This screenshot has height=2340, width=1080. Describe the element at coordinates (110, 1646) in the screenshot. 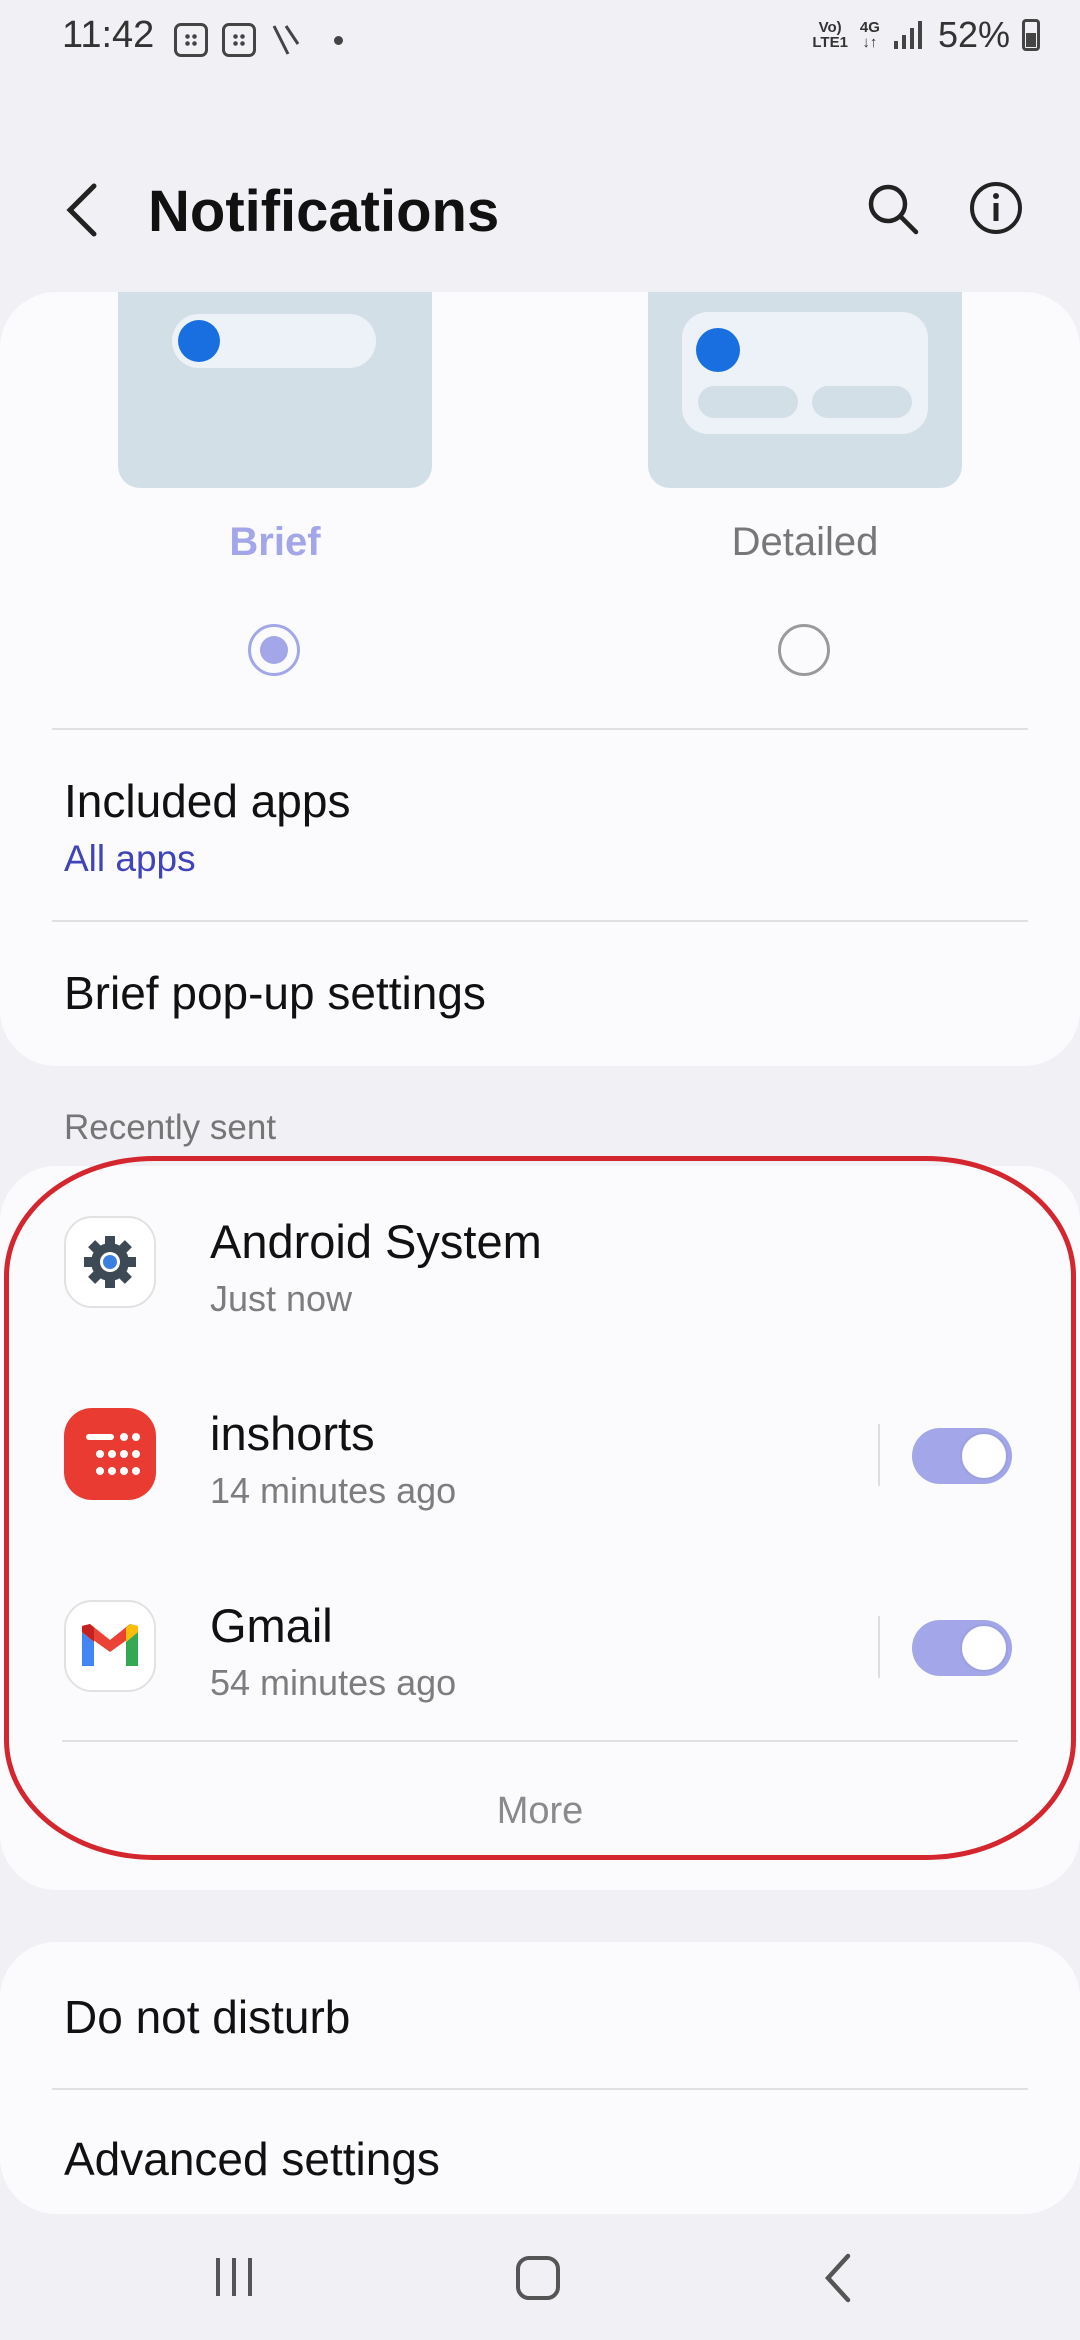

I see `gmail-icon` at that location.